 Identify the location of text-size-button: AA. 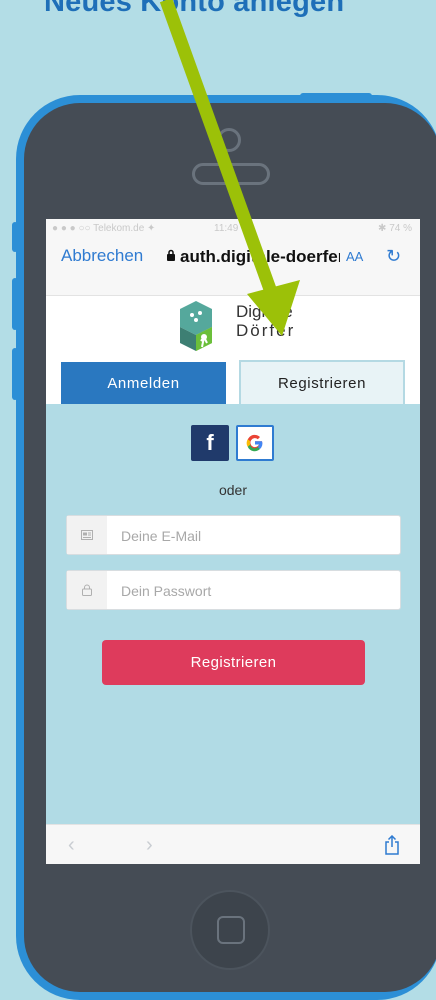
(354, 256).